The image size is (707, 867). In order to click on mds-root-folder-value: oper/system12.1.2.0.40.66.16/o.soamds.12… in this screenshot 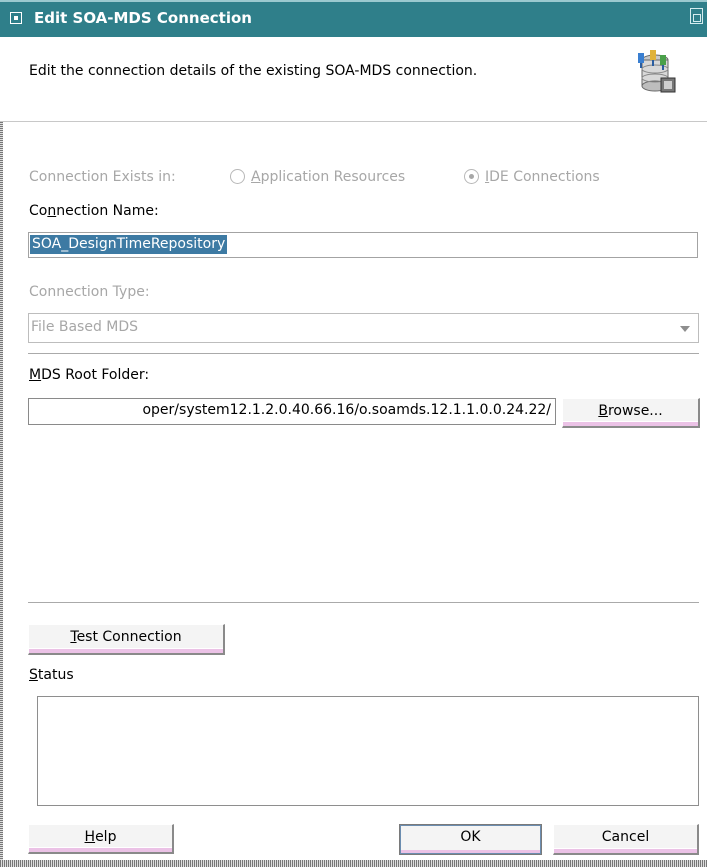, I will do `click(346, 410)`.